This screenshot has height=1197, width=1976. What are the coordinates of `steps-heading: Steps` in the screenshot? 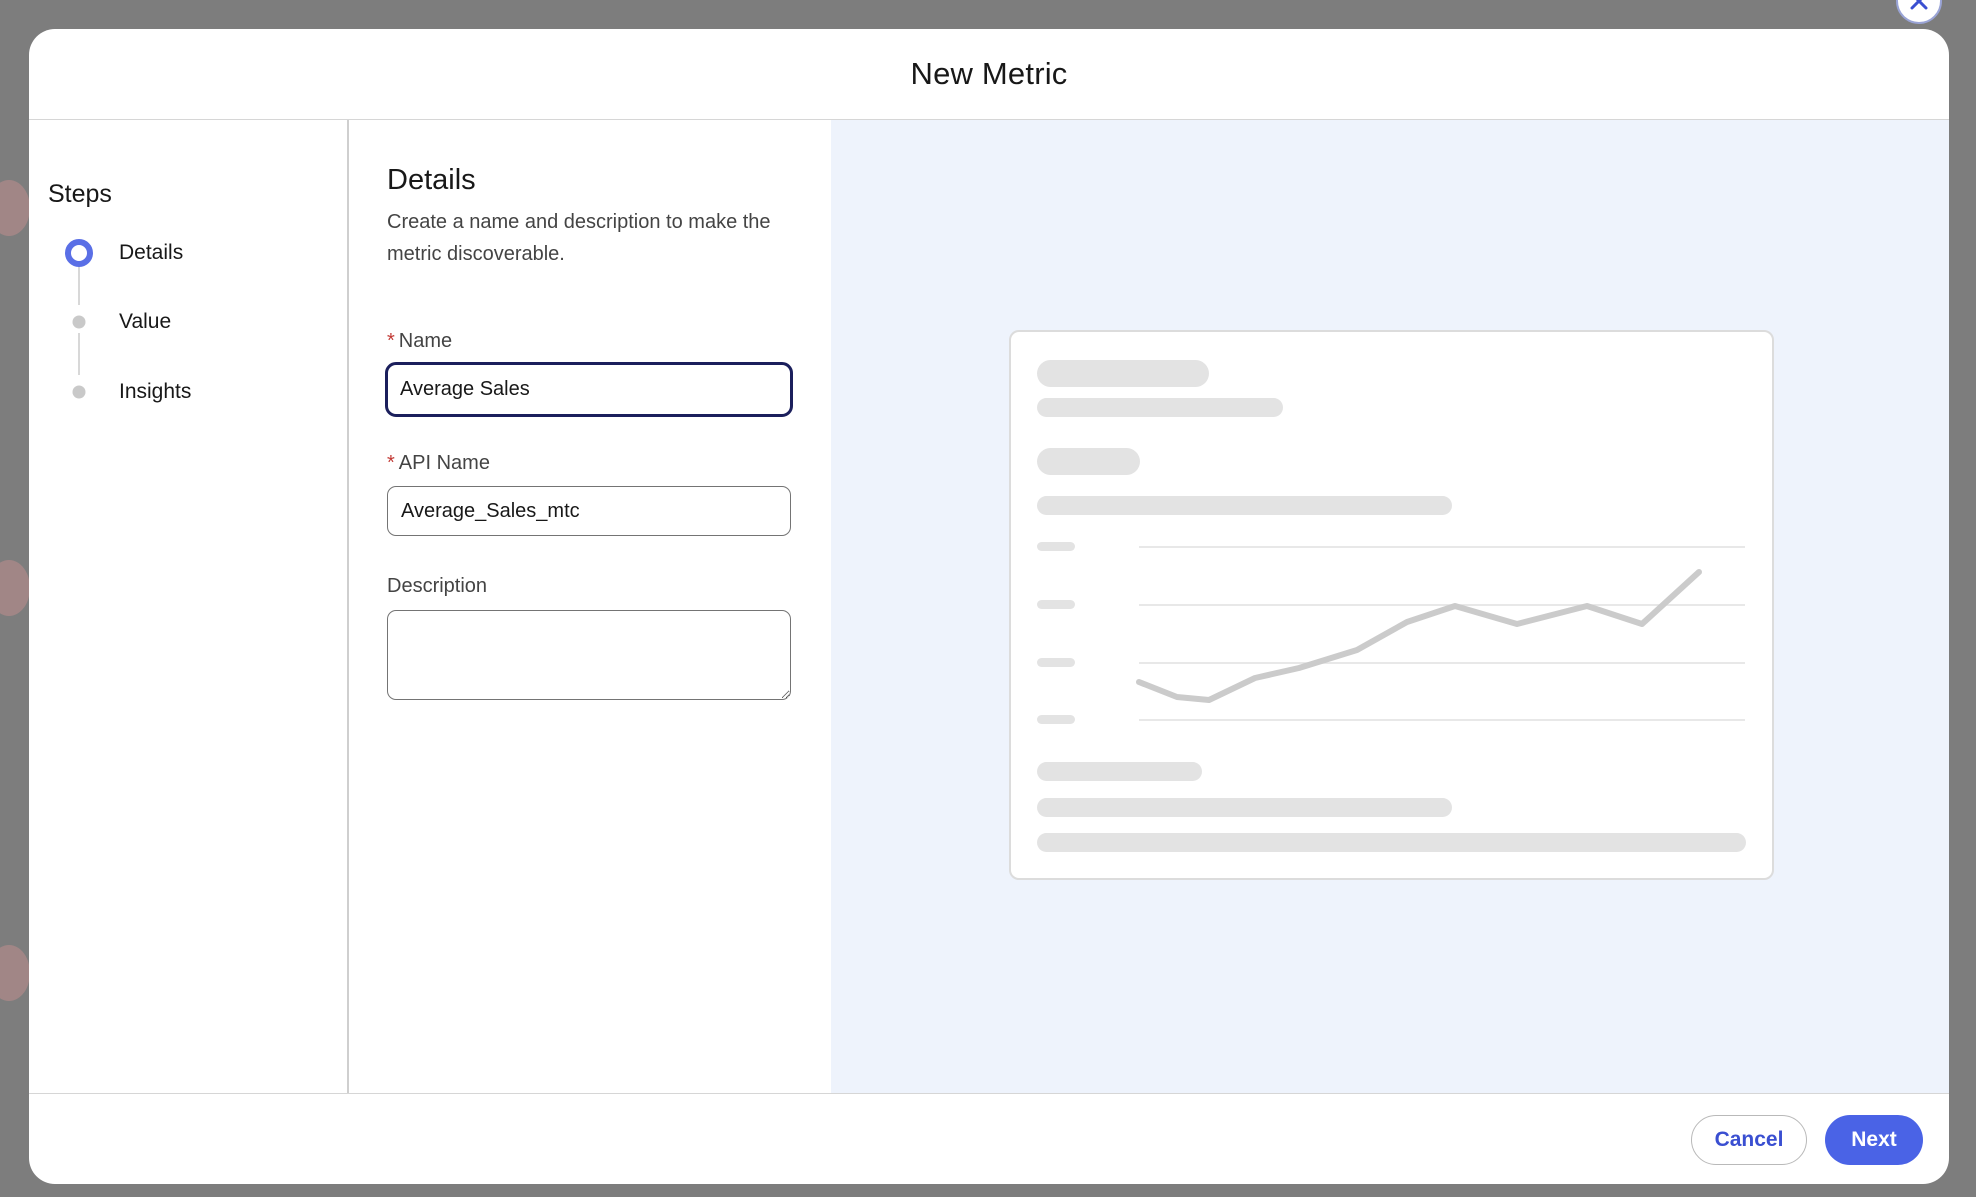 It's located at (80, 194).